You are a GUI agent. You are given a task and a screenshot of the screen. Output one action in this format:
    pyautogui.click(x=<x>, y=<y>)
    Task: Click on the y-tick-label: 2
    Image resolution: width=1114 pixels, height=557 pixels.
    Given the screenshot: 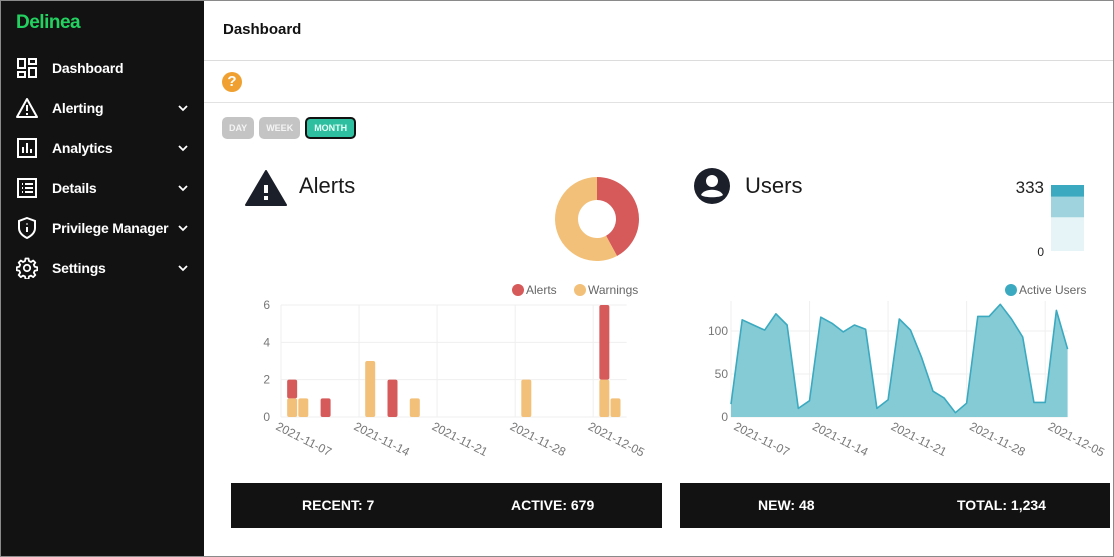 What is the action you would take?
    pyautogui.click(x=266, y=380)
    